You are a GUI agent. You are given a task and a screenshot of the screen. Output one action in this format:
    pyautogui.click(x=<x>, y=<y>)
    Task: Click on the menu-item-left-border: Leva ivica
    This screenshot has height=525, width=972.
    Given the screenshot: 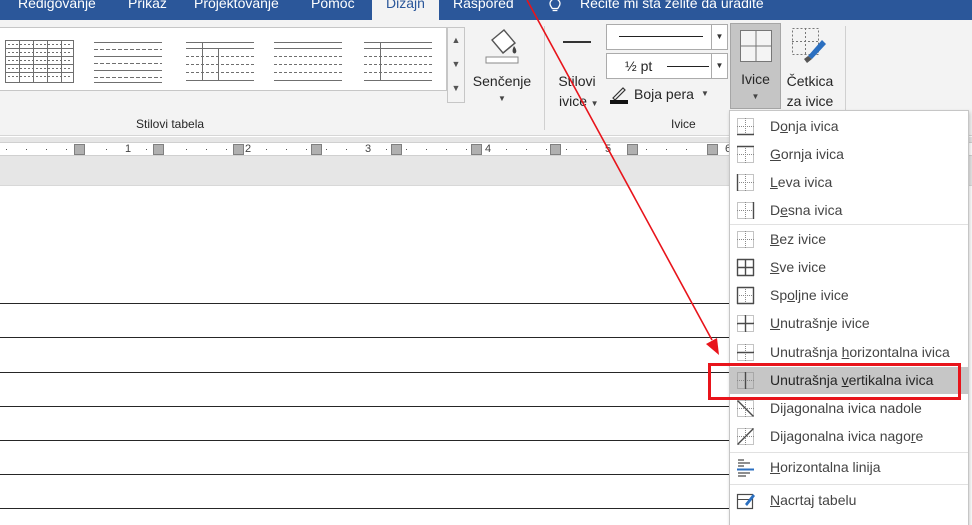 What is the action you would take?
    pyautogui.click(x=849, y=182)
    